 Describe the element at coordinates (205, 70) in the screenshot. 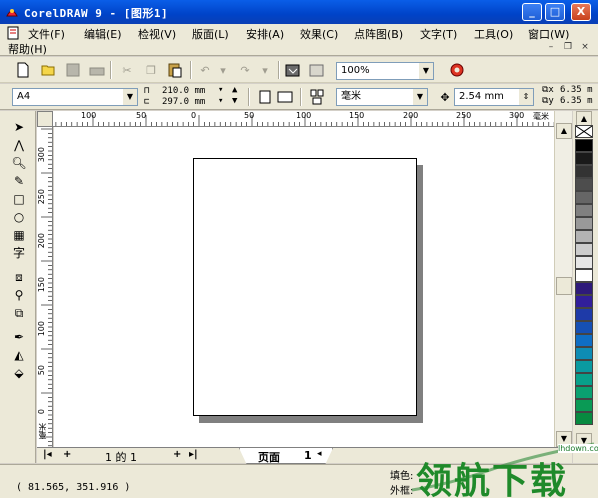

I see `undo-icon: ↶` at that location.